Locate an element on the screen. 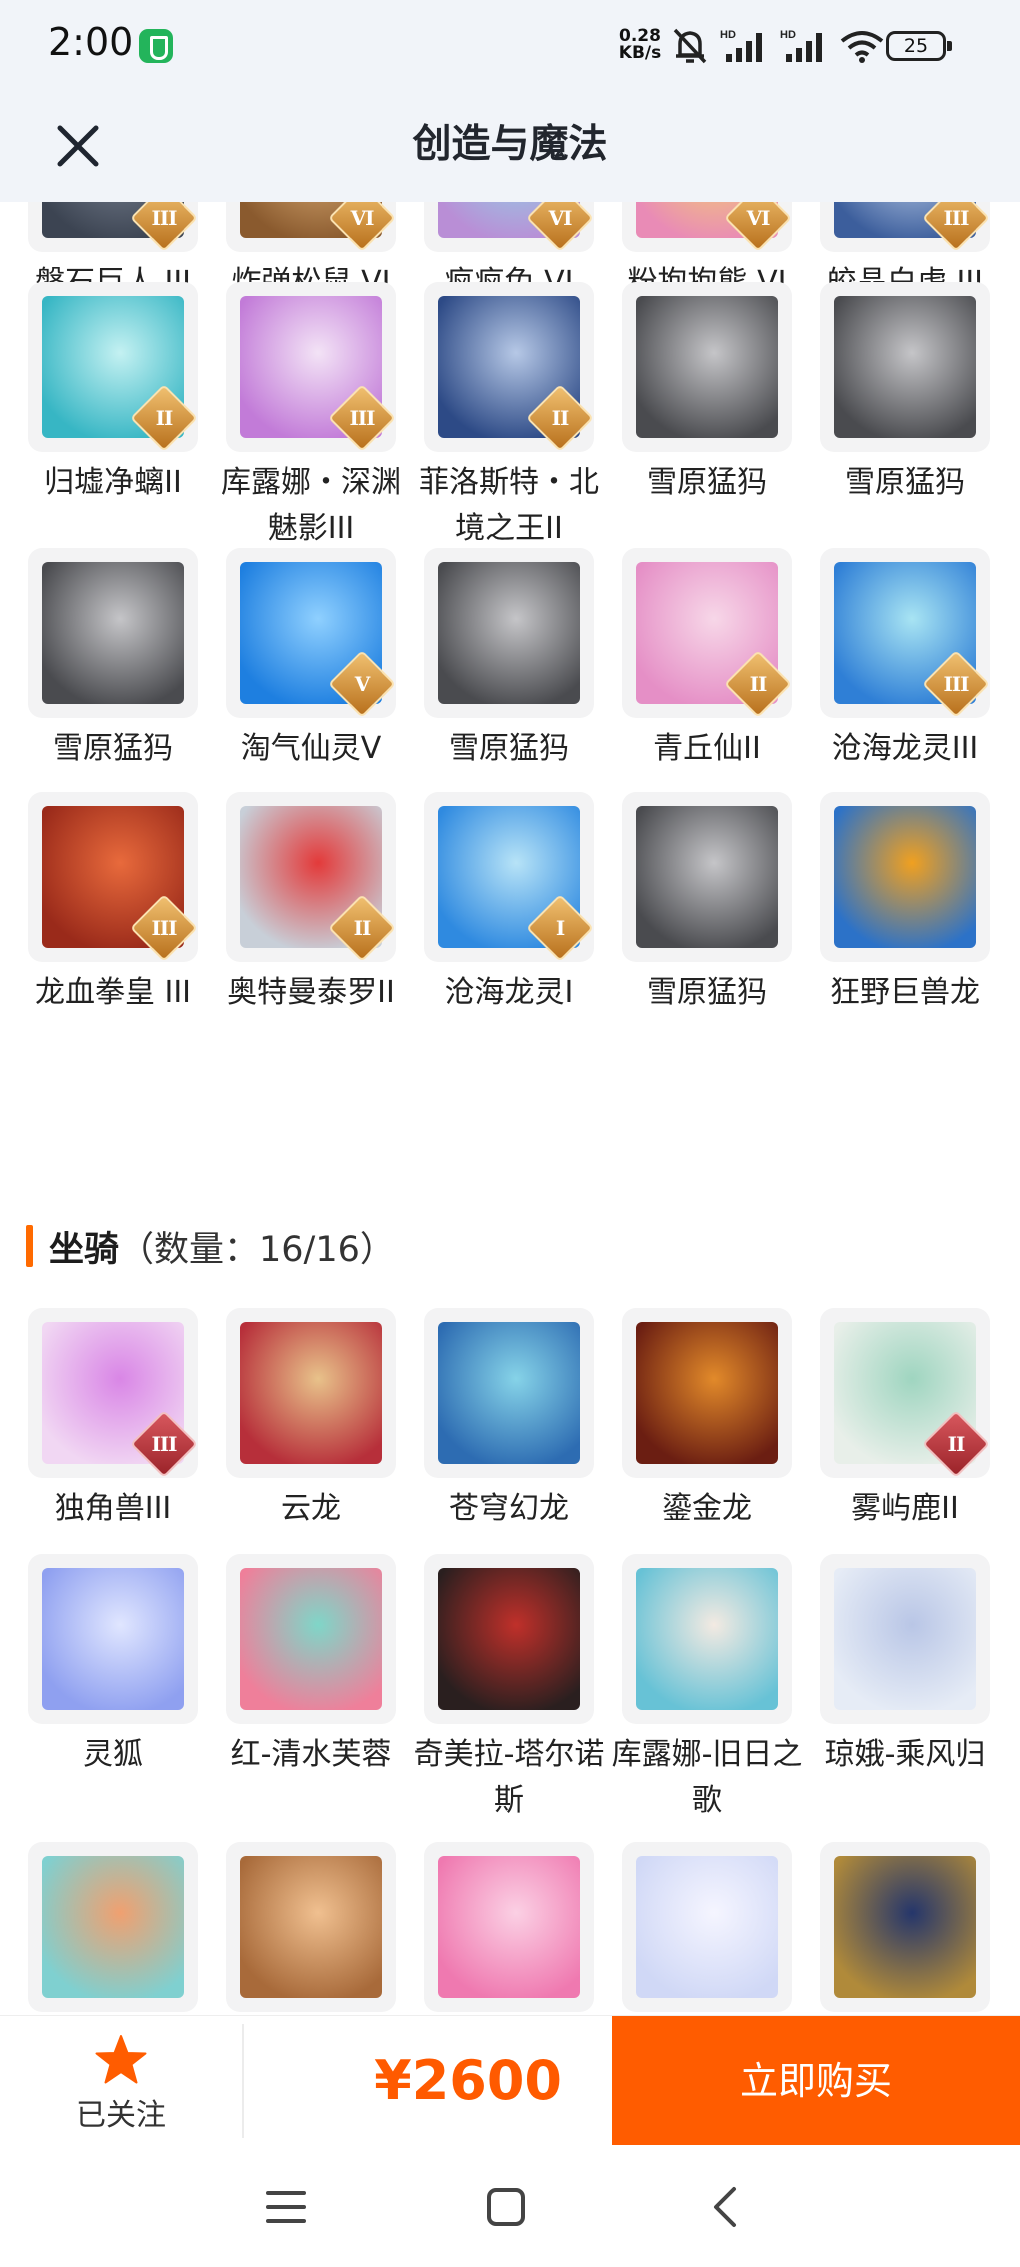 The width and height of the screenshot is (1020, 2267). mounts-section-header: 坐骑 （数量：16/16） is located at coordinates (210, 1246).